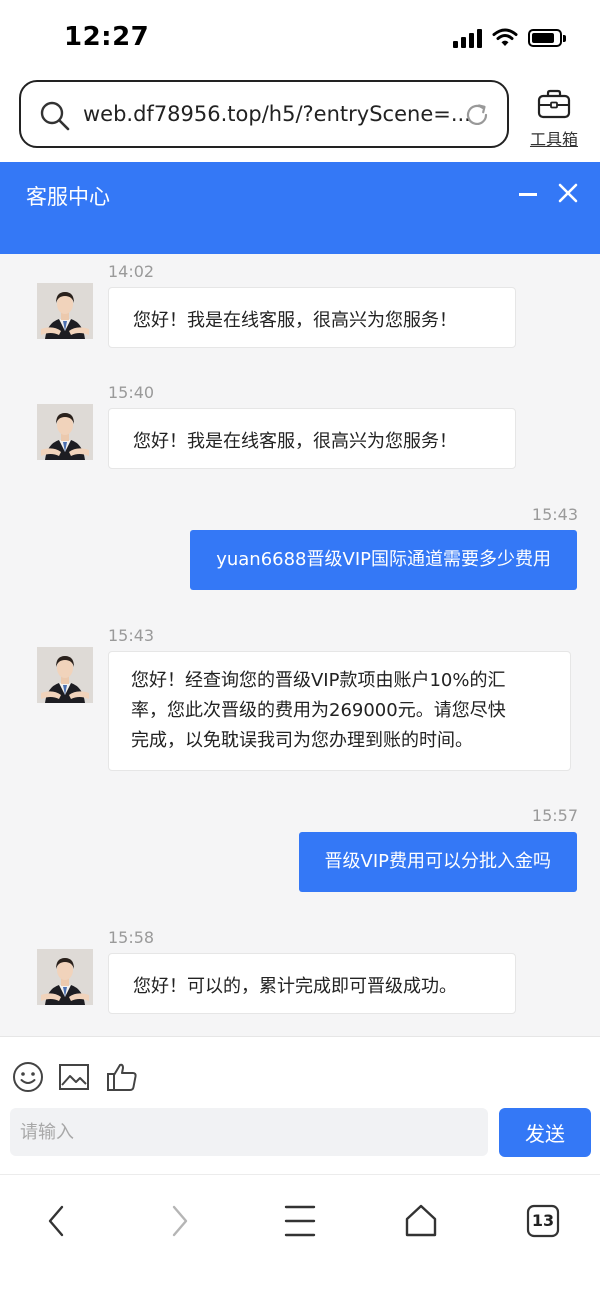 This screenshot has height=1299, width=600. I want to click on message-line: 率，您此次晋级的费用为269000元。请您尽快, so click(318, 710).